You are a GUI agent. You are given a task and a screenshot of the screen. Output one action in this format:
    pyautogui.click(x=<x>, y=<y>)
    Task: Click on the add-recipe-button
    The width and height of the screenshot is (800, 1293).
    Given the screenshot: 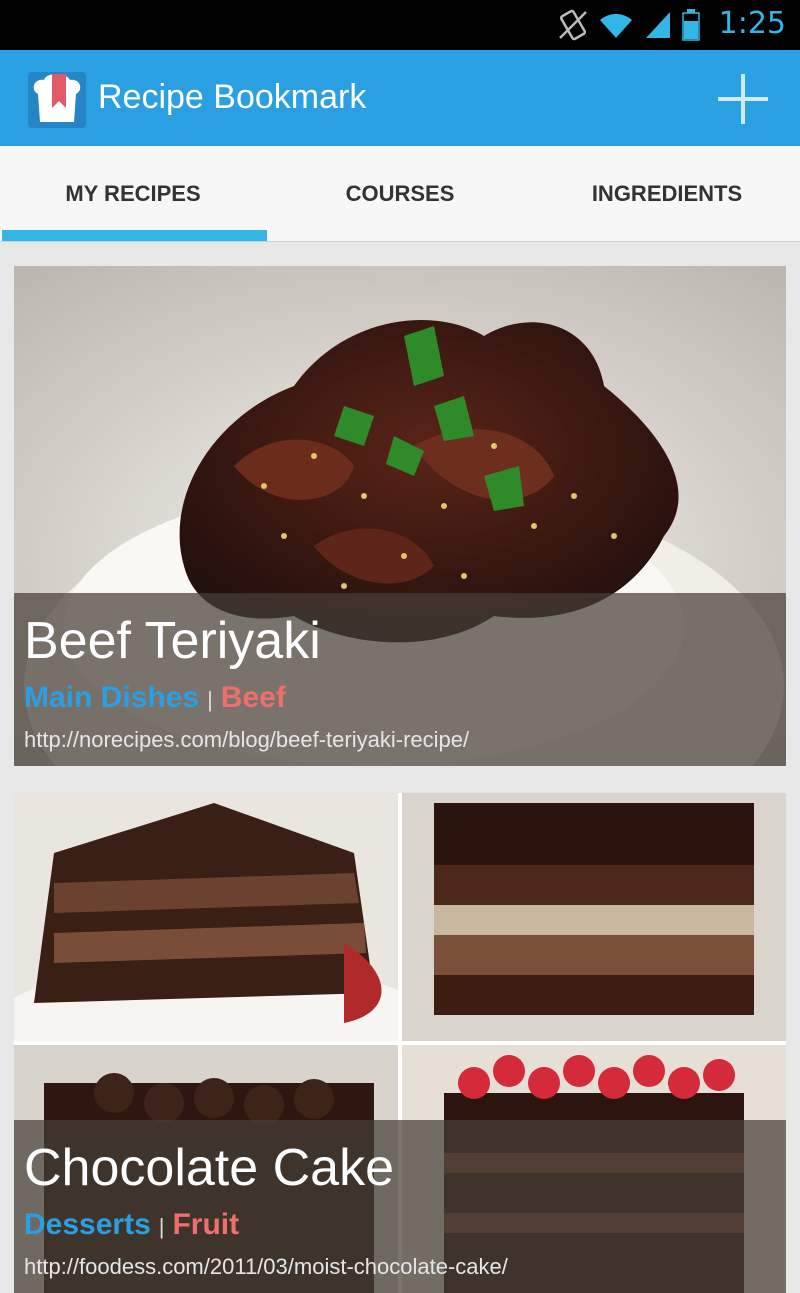 What is the action you would take?
    pyautogui.click(x=743, y=99)
    